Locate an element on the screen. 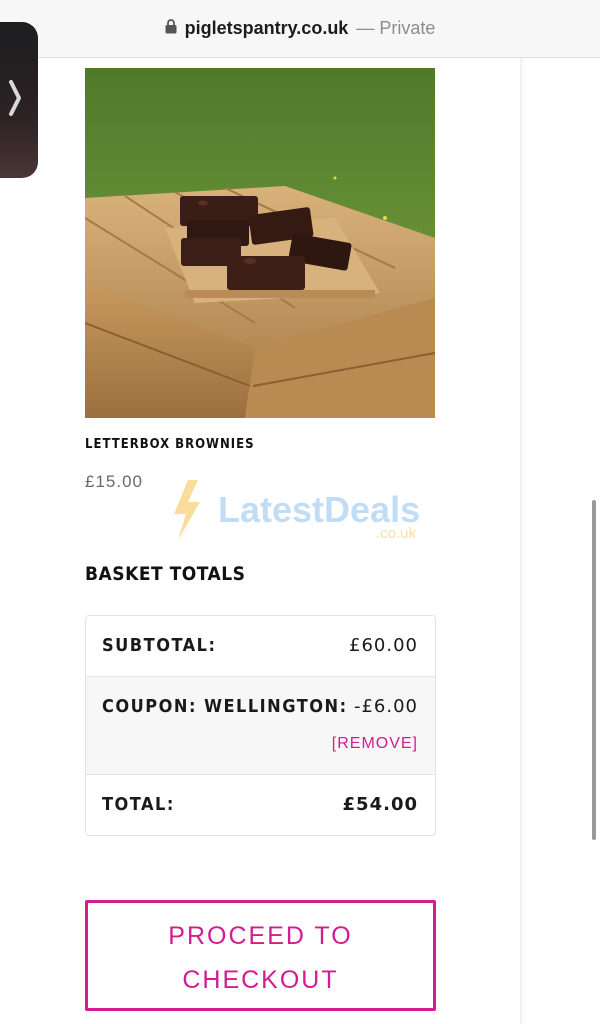 The height and width of the screenshot is (1024, 600). product-price: £15.00 is located at coordinates (114, 481).